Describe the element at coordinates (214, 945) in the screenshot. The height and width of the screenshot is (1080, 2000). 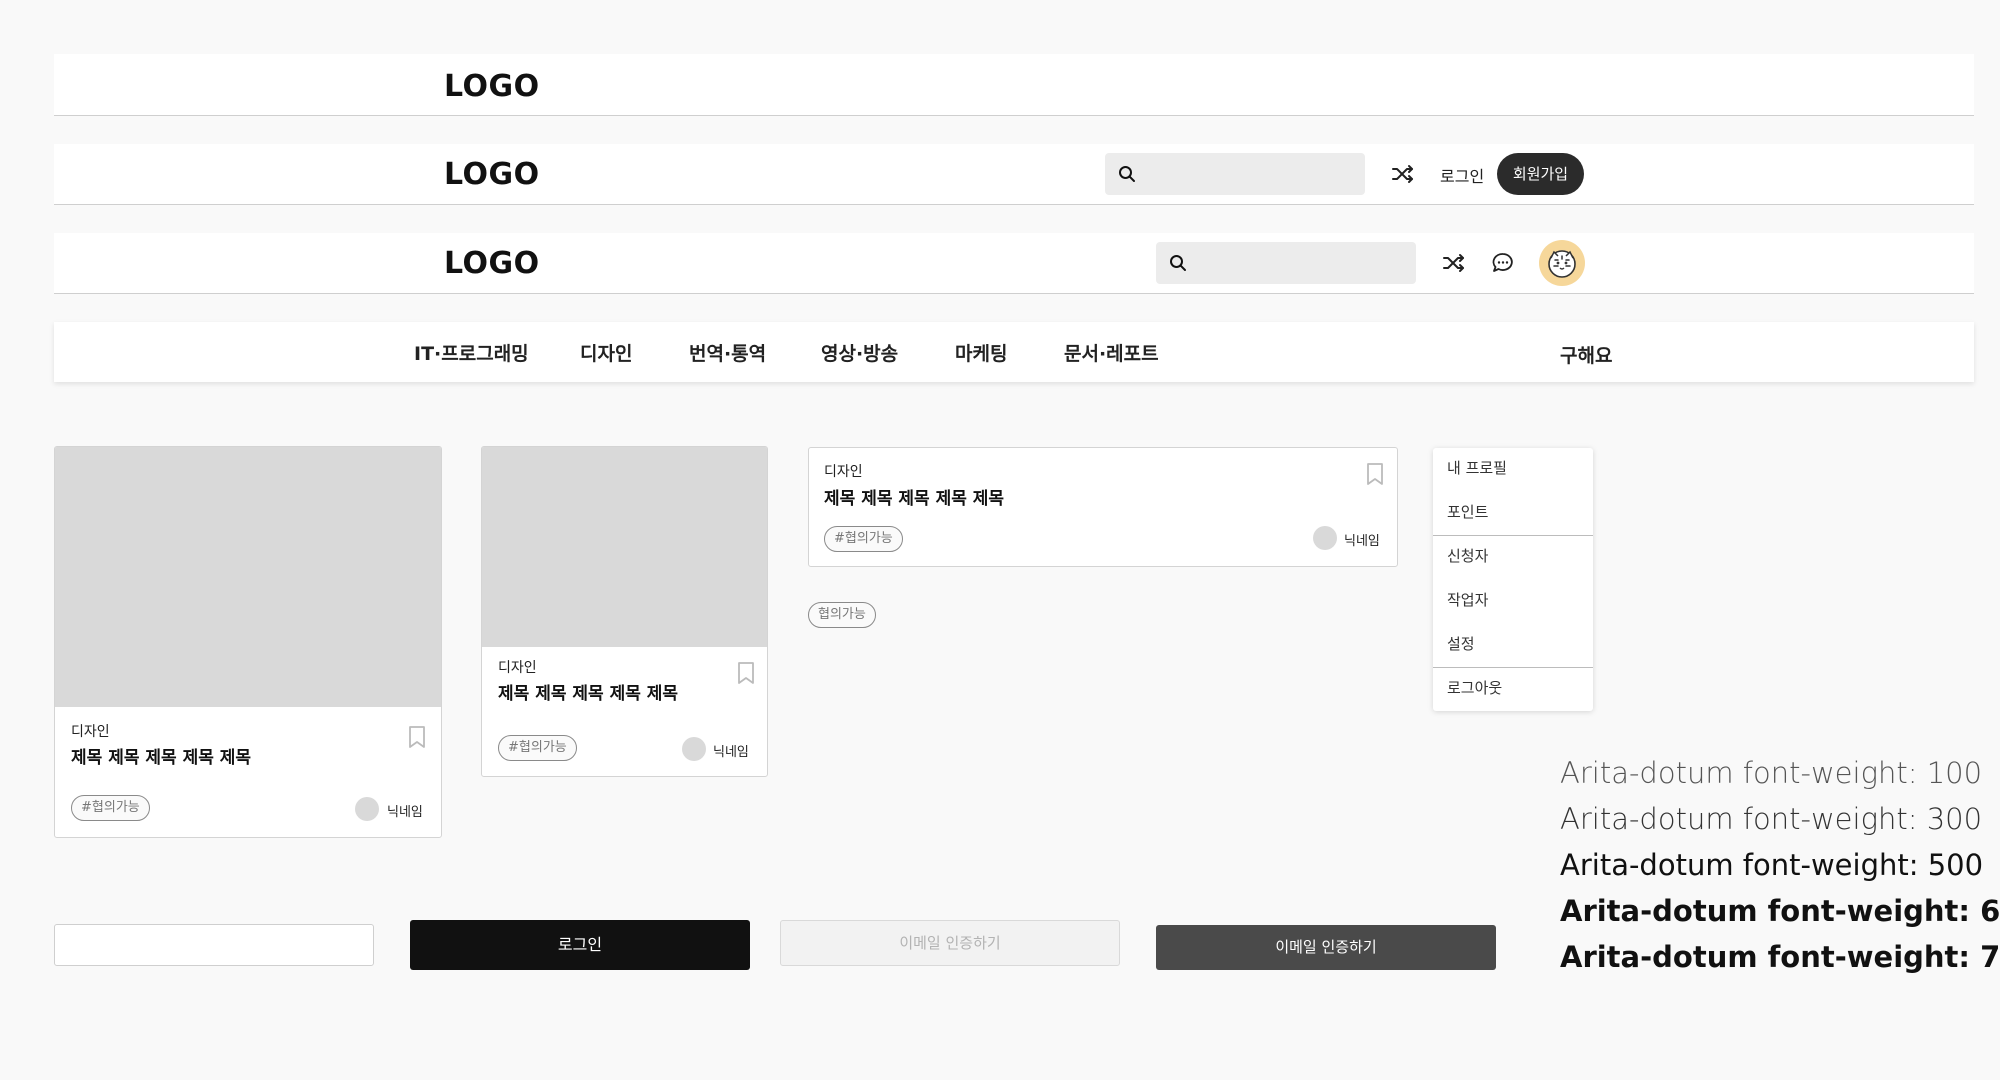
I see `text-input` at that location.